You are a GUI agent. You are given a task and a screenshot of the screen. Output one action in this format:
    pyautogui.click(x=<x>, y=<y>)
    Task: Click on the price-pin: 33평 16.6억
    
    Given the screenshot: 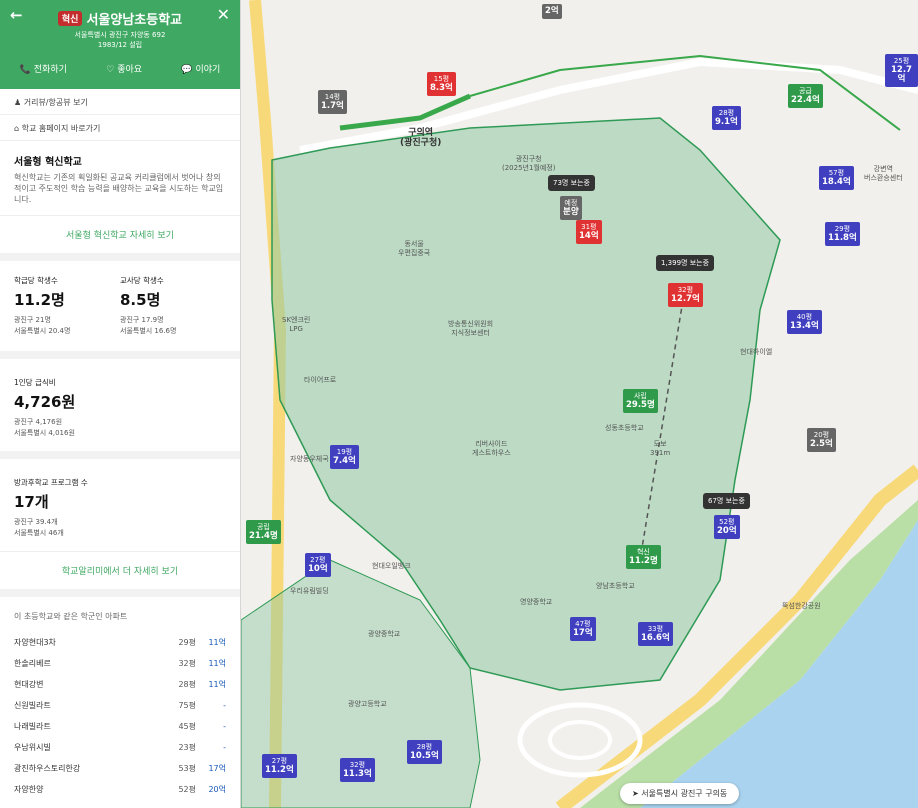 What is the action you would take?
    pyautogui.click(x=655, y=634)
    